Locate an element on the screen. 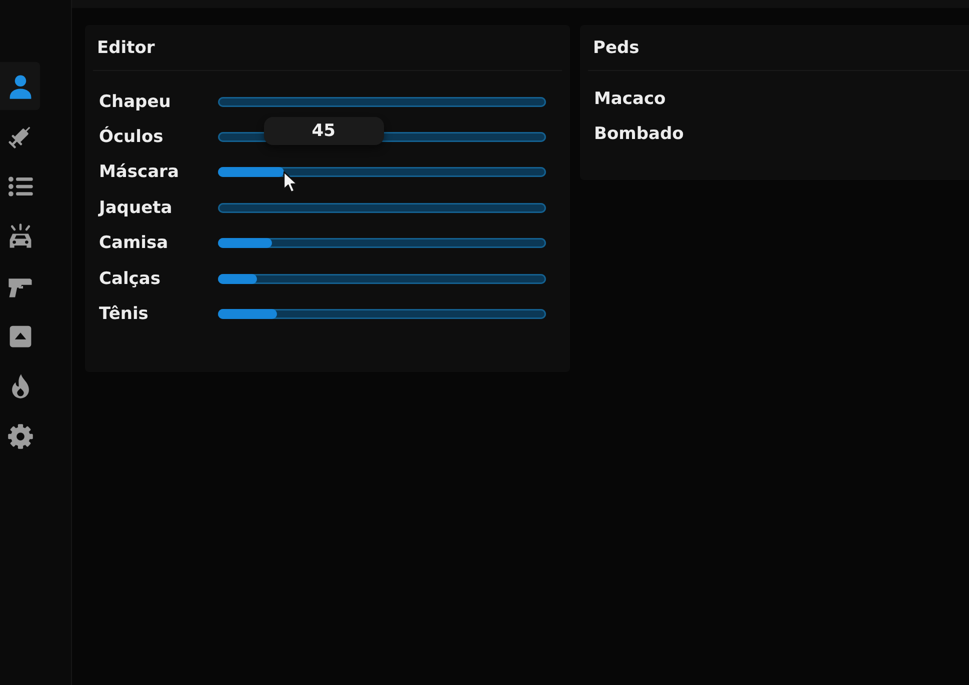 The height and width of the screenshot is (685, 969). panel-title: Editor is located at coordinates (126, 48).